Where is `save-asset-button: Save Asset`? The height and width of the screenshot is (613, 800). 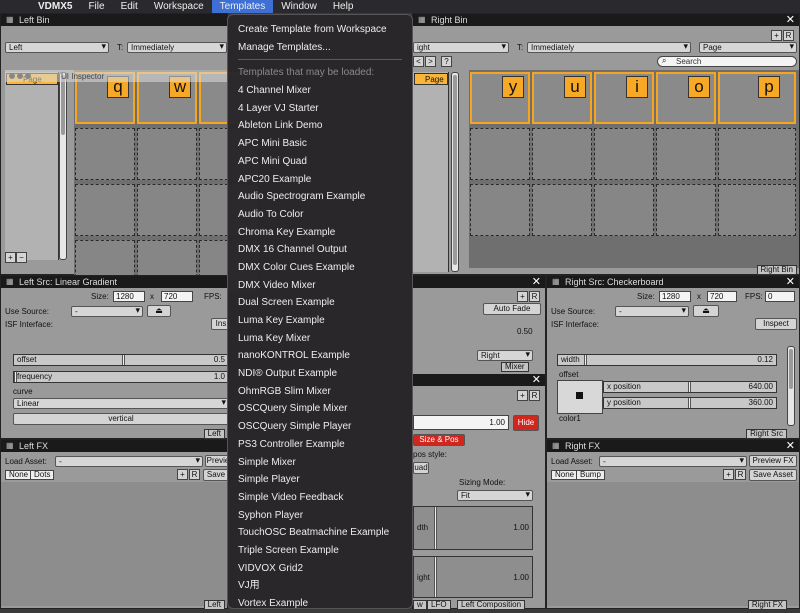 save-asset-button: Save Asset is located at coordinates (773, 475).